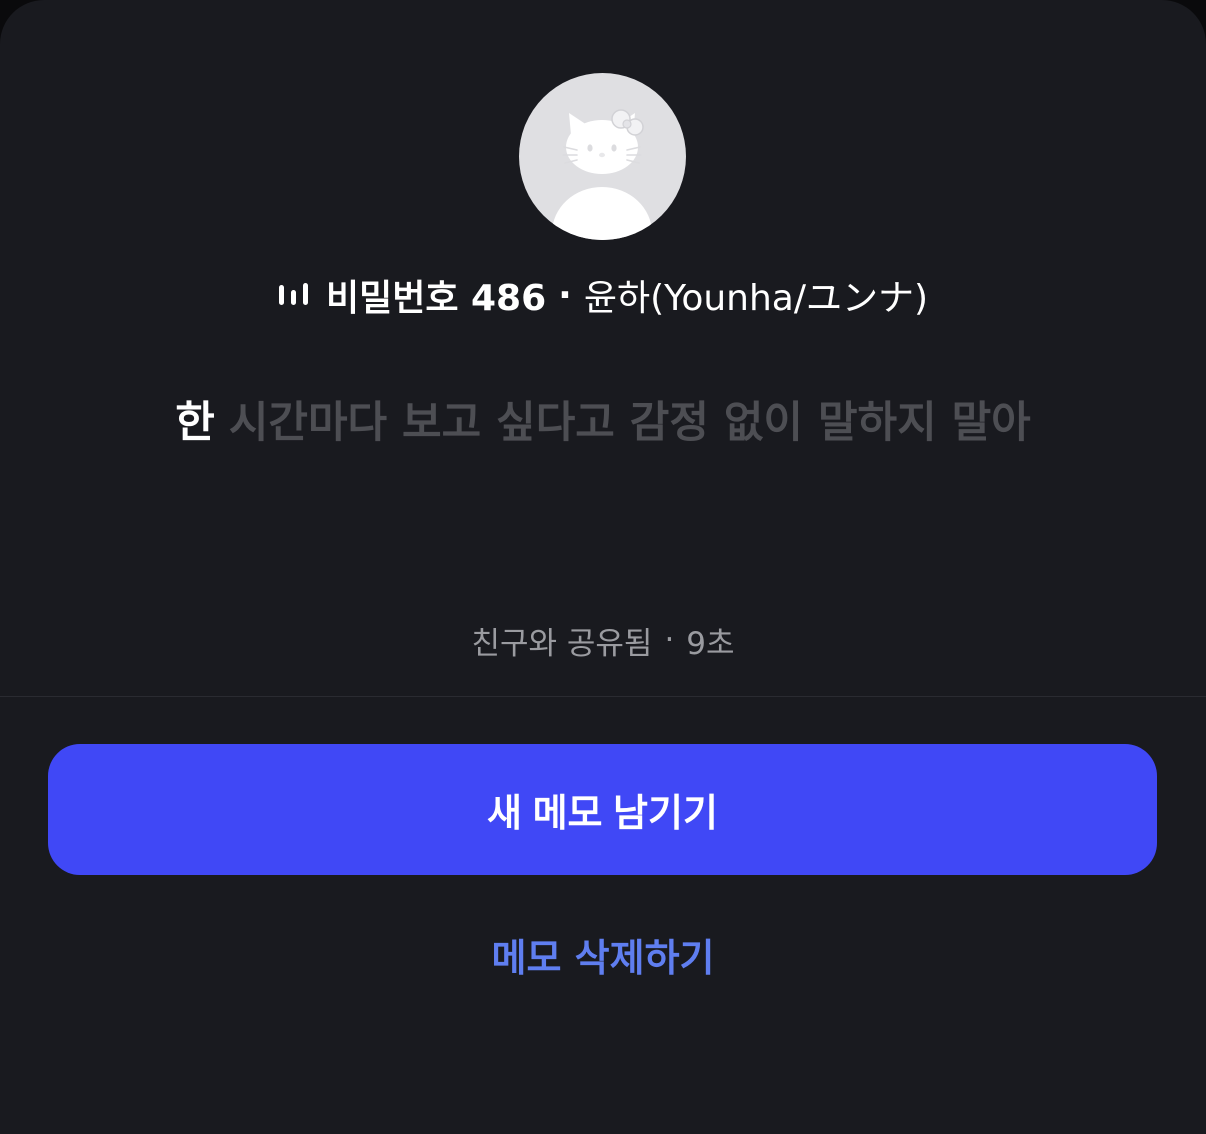  I want to click on avatar, so click(602, 156).